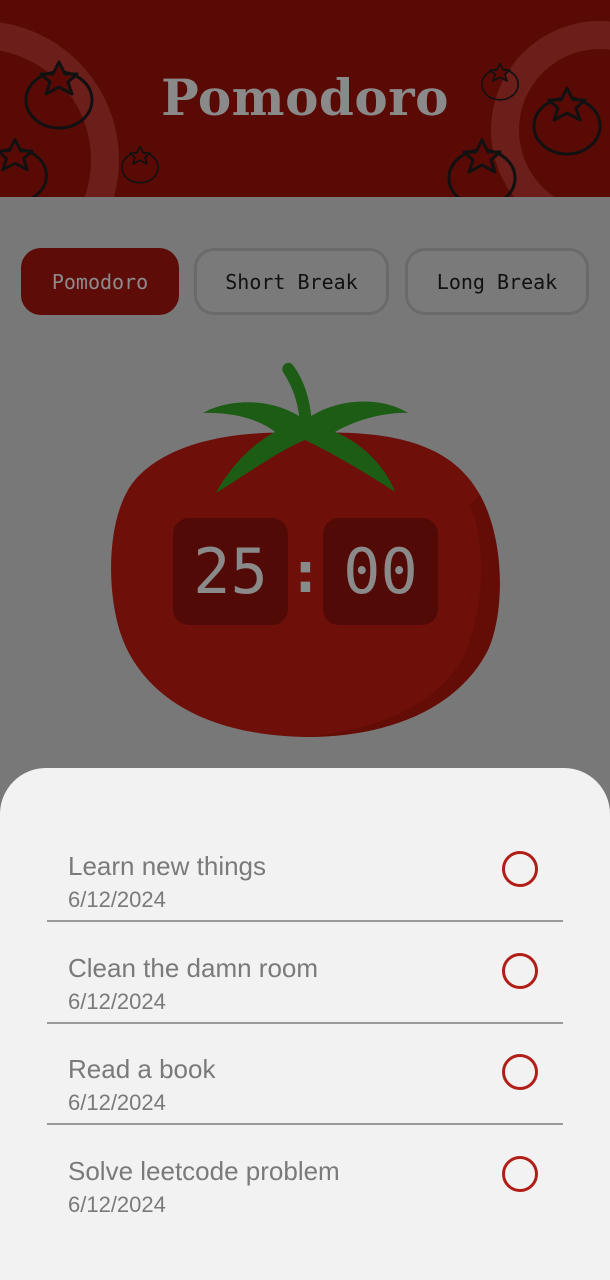 This screenshot has width=610, height=1280. What do you see at coordinates (230, 571) in the screenshot?
I see `timer-minutes: 25` at bounding box center [230, 571].